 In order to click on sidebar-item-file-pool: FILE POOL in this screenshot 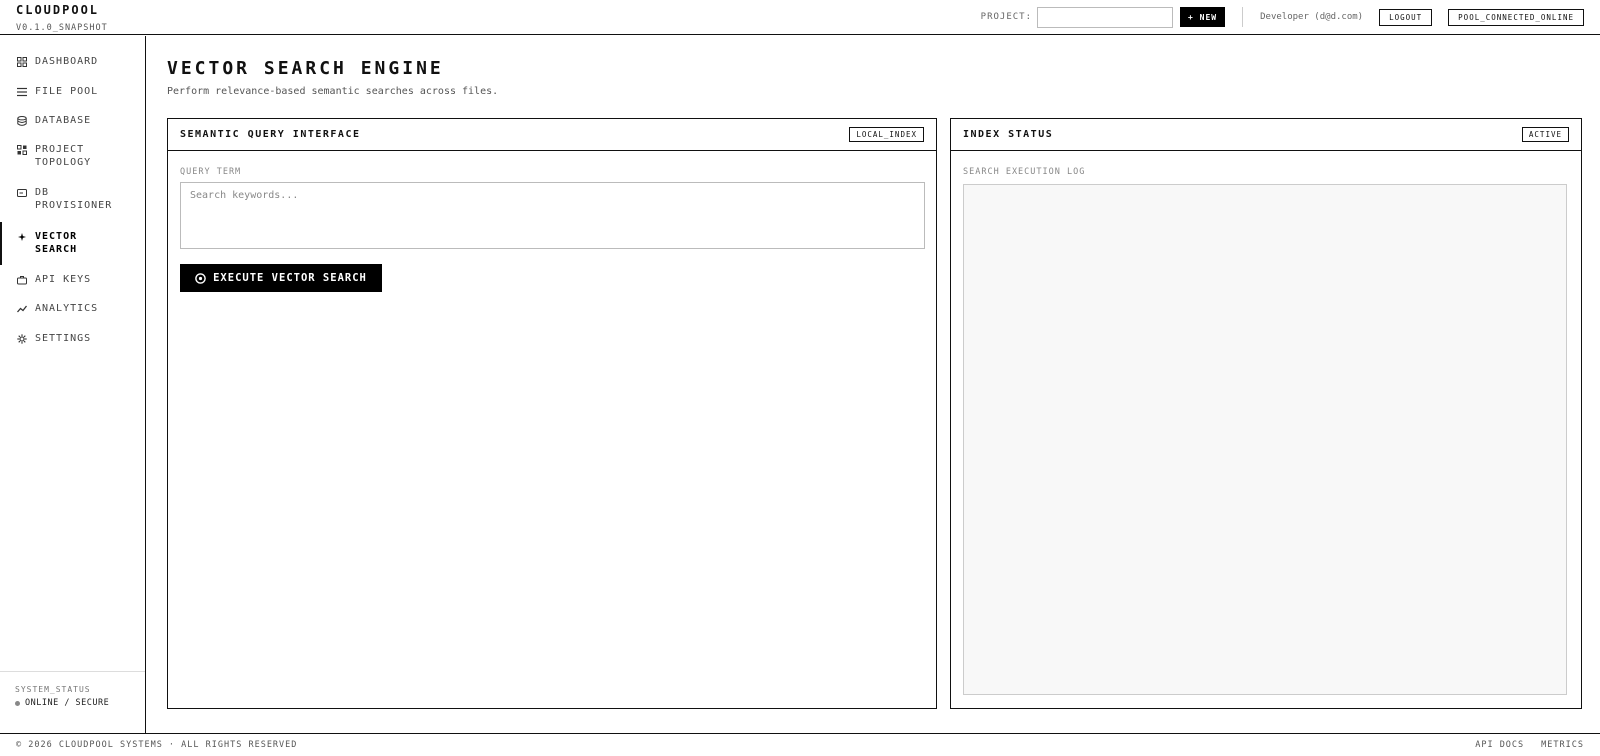, I will do `click(72, 92)`.